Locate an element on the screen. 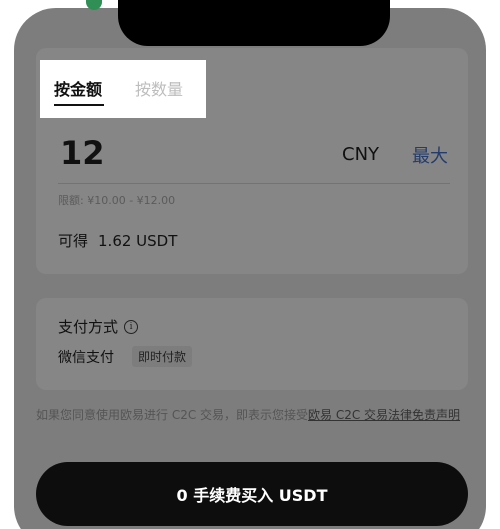 The image size is (500, 529). receive-row: 可得 1.62 USDT is located at coordinates (117, 240).